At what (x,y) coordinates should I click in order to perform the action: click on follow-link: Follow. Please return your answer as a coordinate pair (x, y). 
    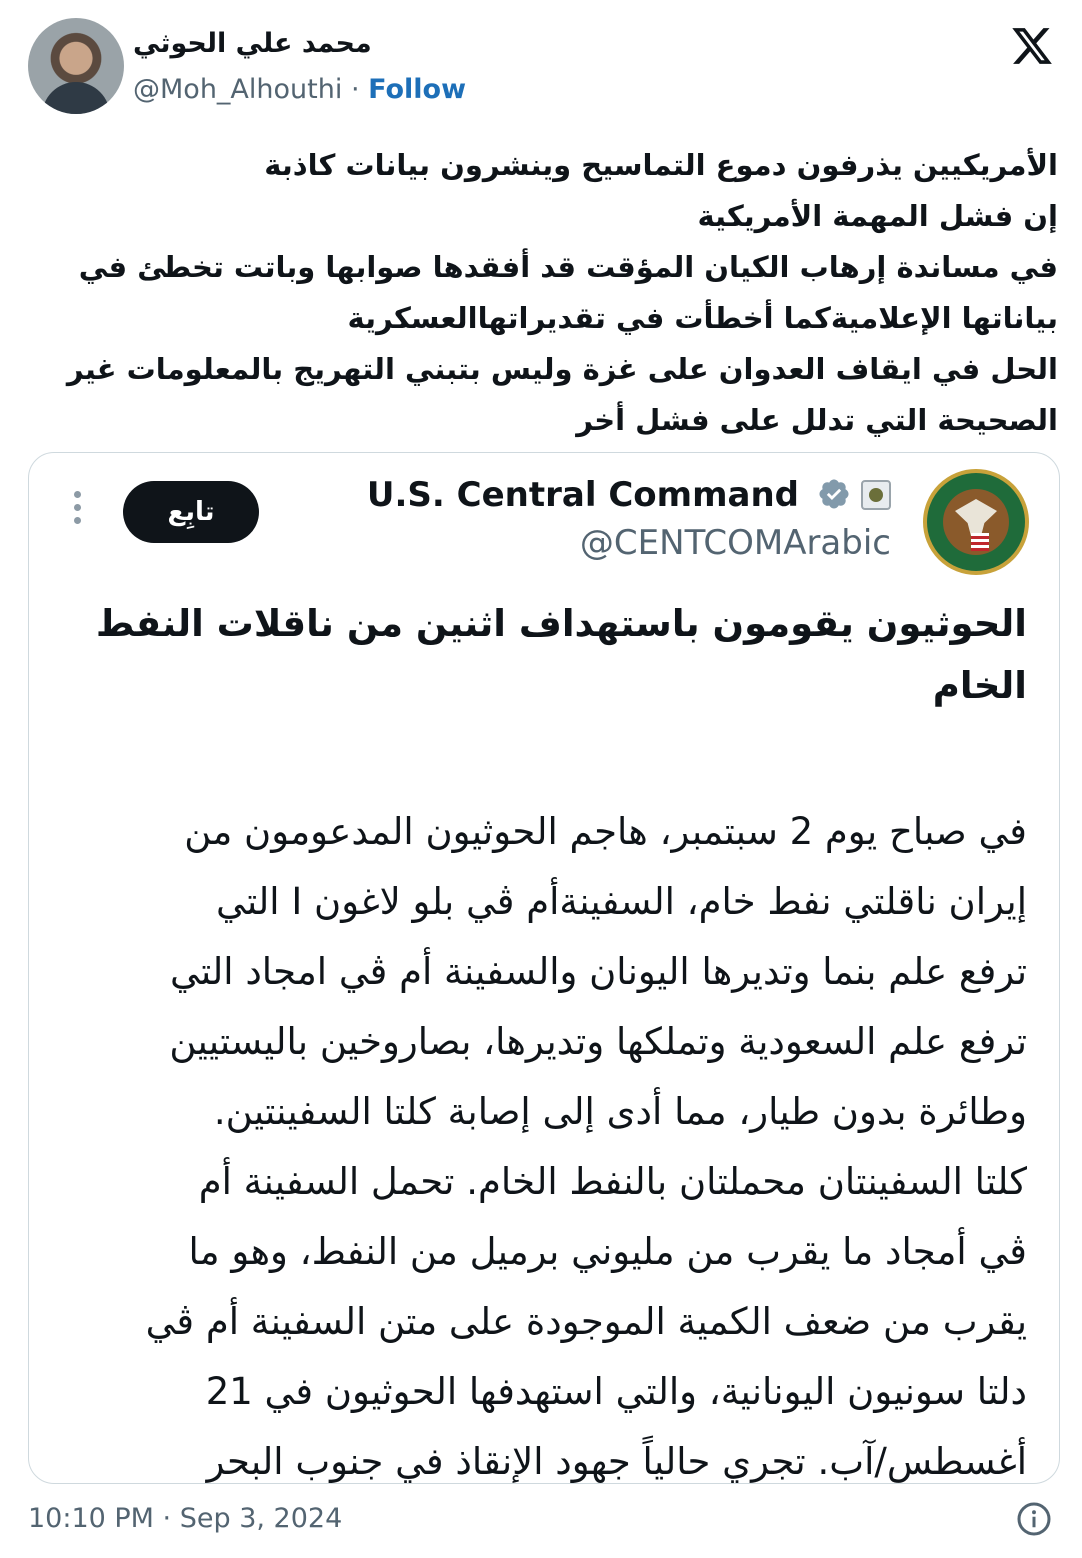
    Looking at the image, I should click on (417, 89).